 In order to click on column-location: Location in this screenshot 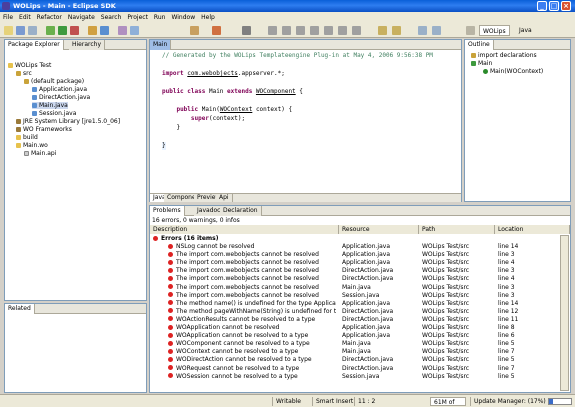, I will do `click(532, 229)`.